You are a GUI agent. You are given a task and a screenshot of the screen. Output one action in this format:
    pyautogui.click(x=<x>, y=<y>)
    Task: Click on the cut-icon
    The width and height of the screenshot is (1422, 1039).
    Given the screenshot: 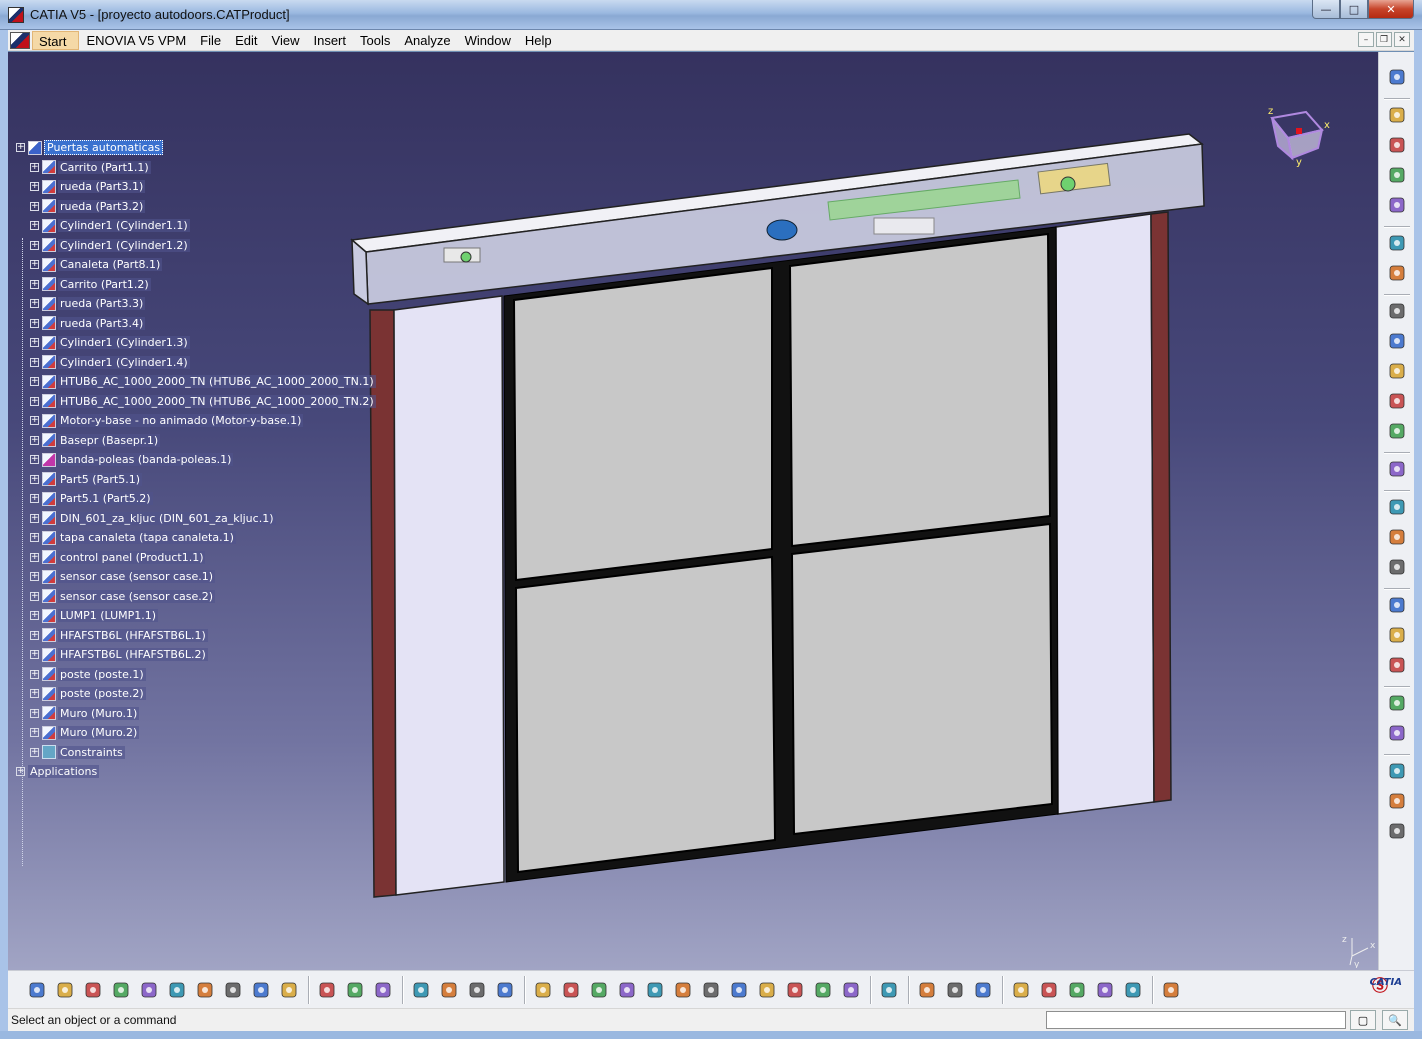 What is the action you would take?
    pyautogui.click(x=149, y=990)
    